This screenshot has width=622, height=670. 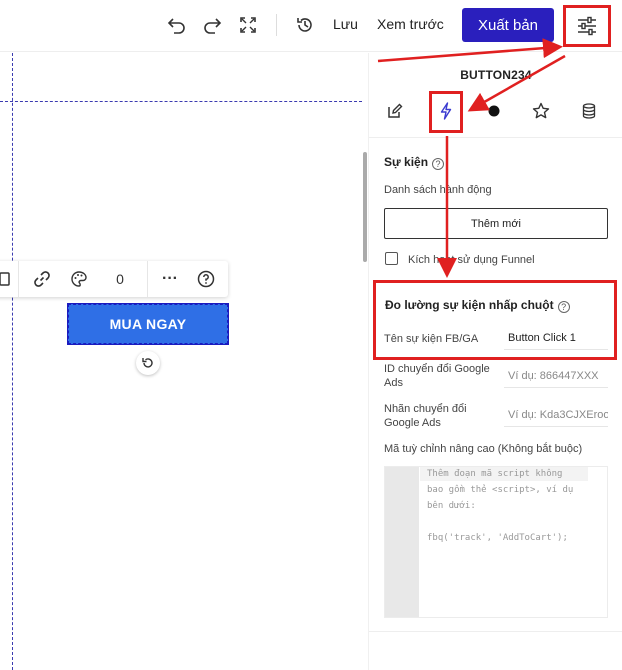 I want to click on help-icon, so click(x=206, y=279).